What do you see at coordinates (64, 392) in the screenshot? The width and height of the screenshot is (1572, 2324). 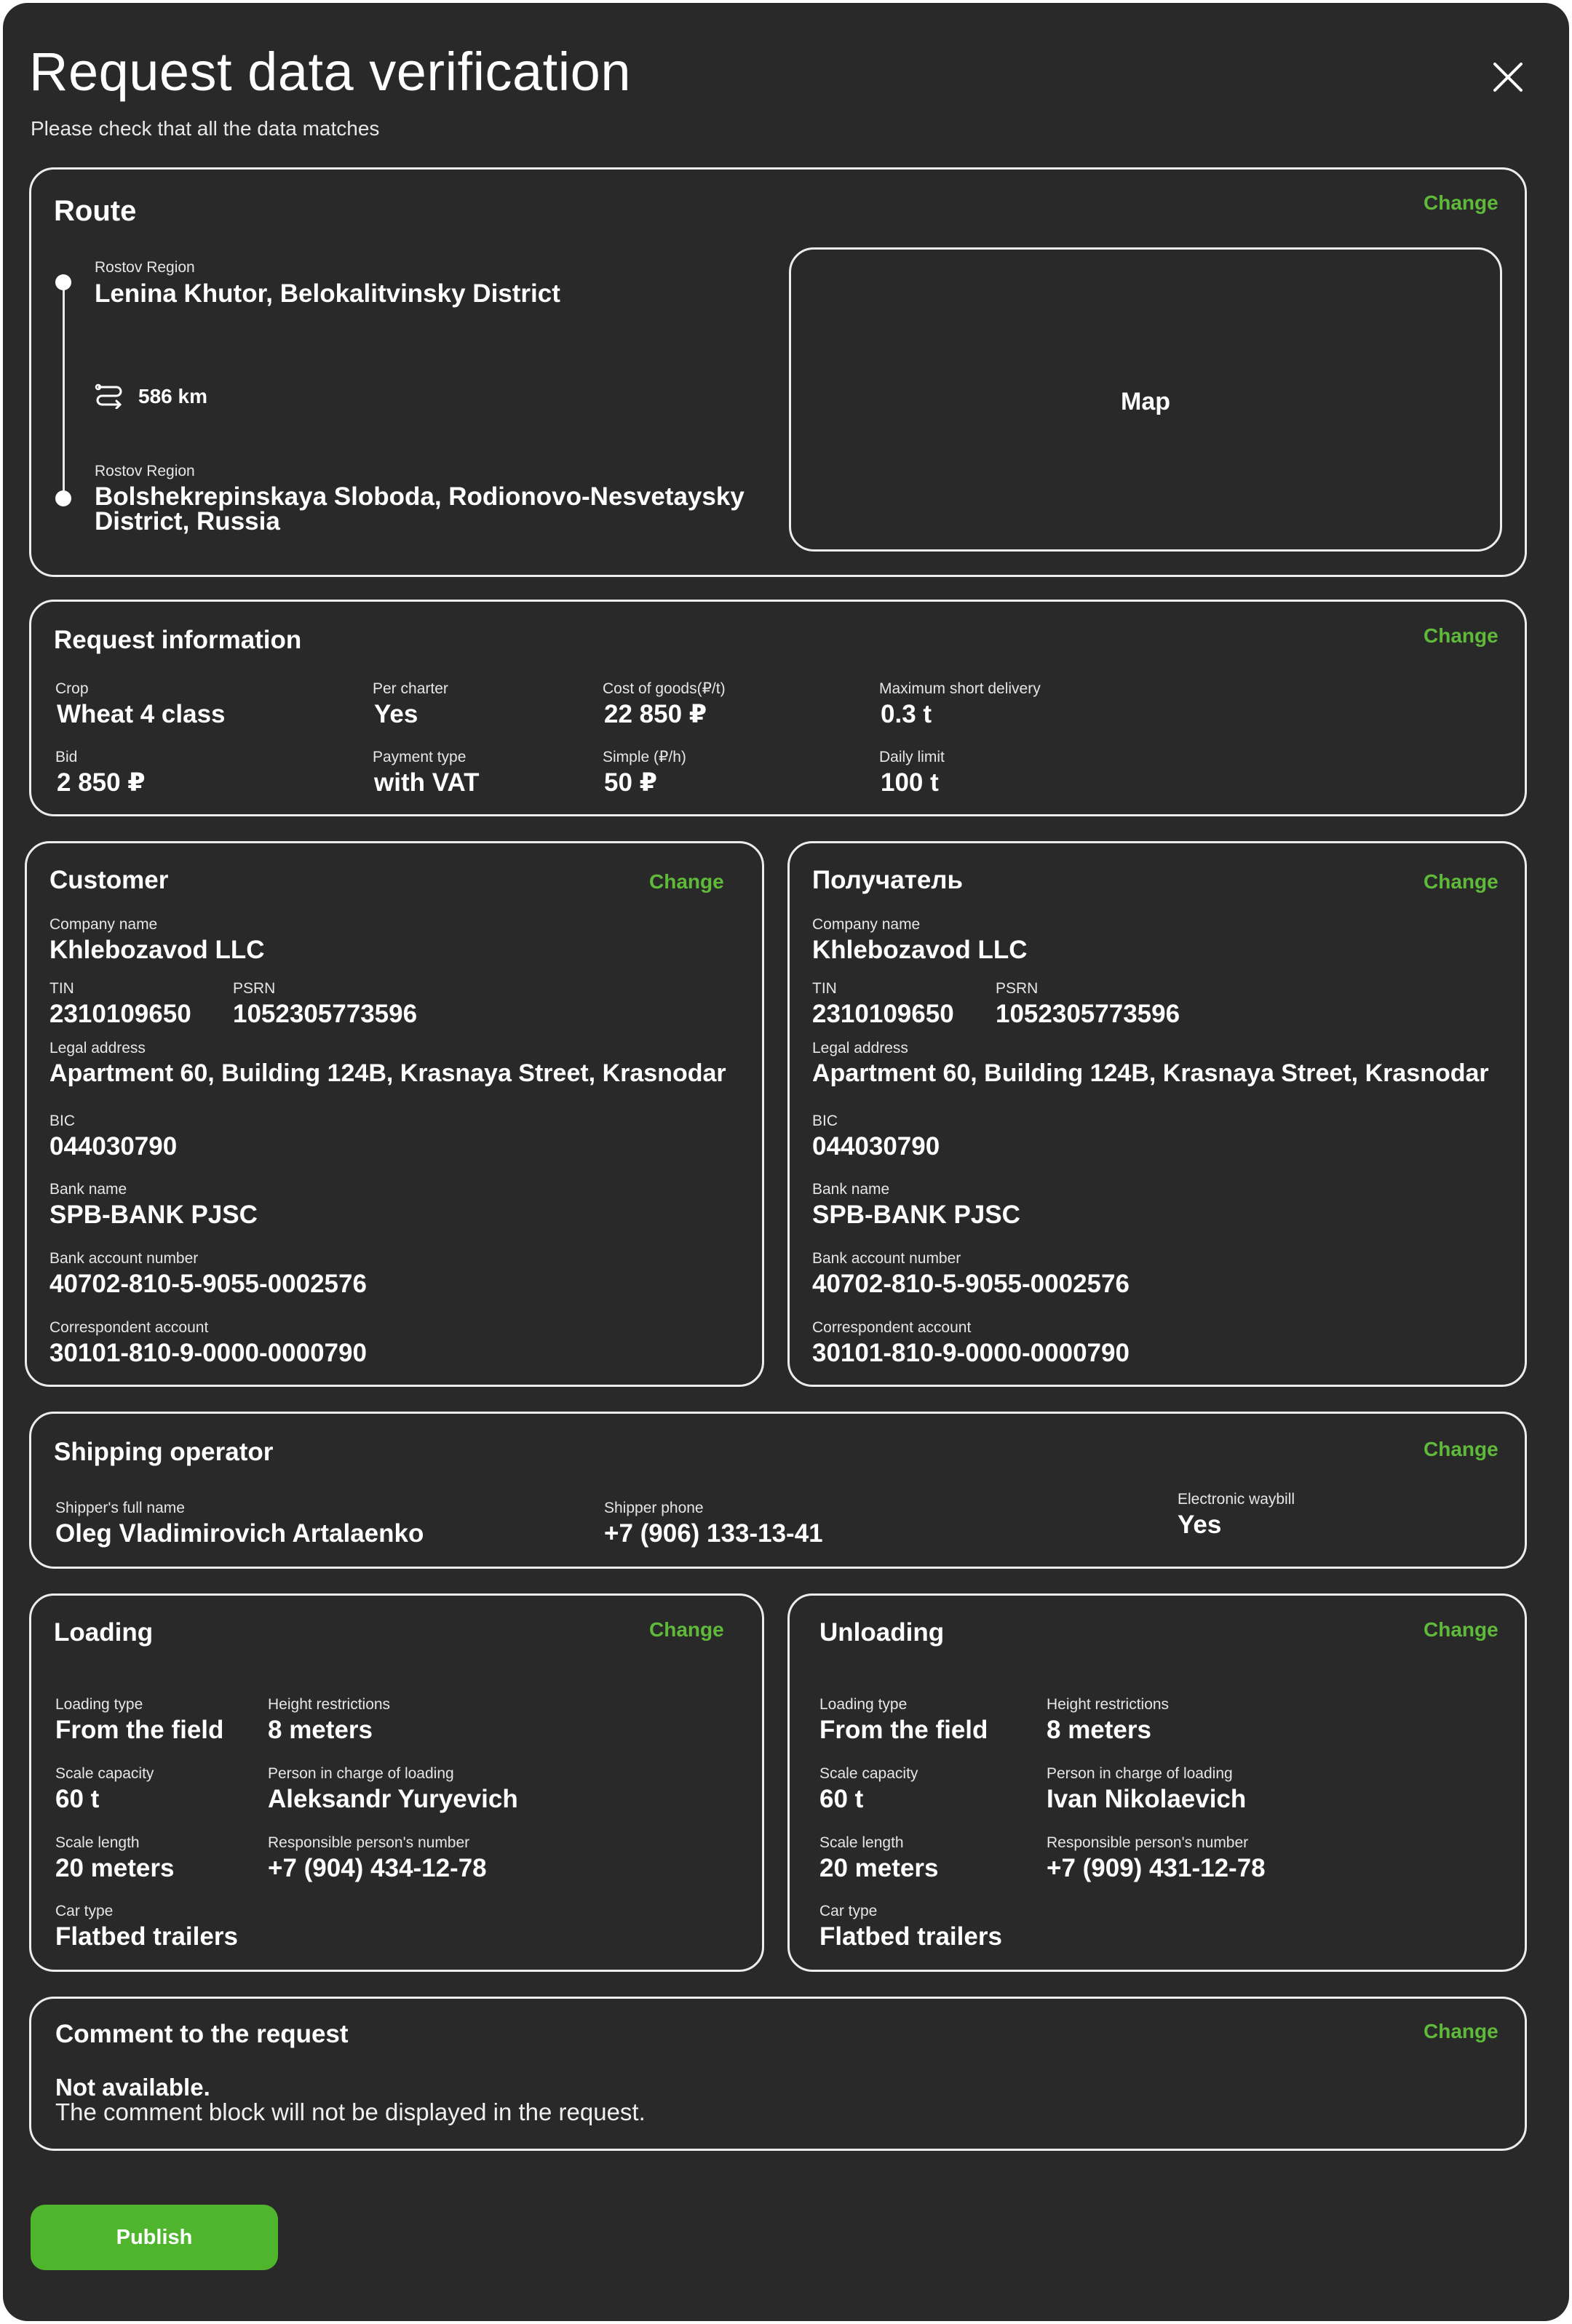 I see `route-line` at bounding box center [64, 392].